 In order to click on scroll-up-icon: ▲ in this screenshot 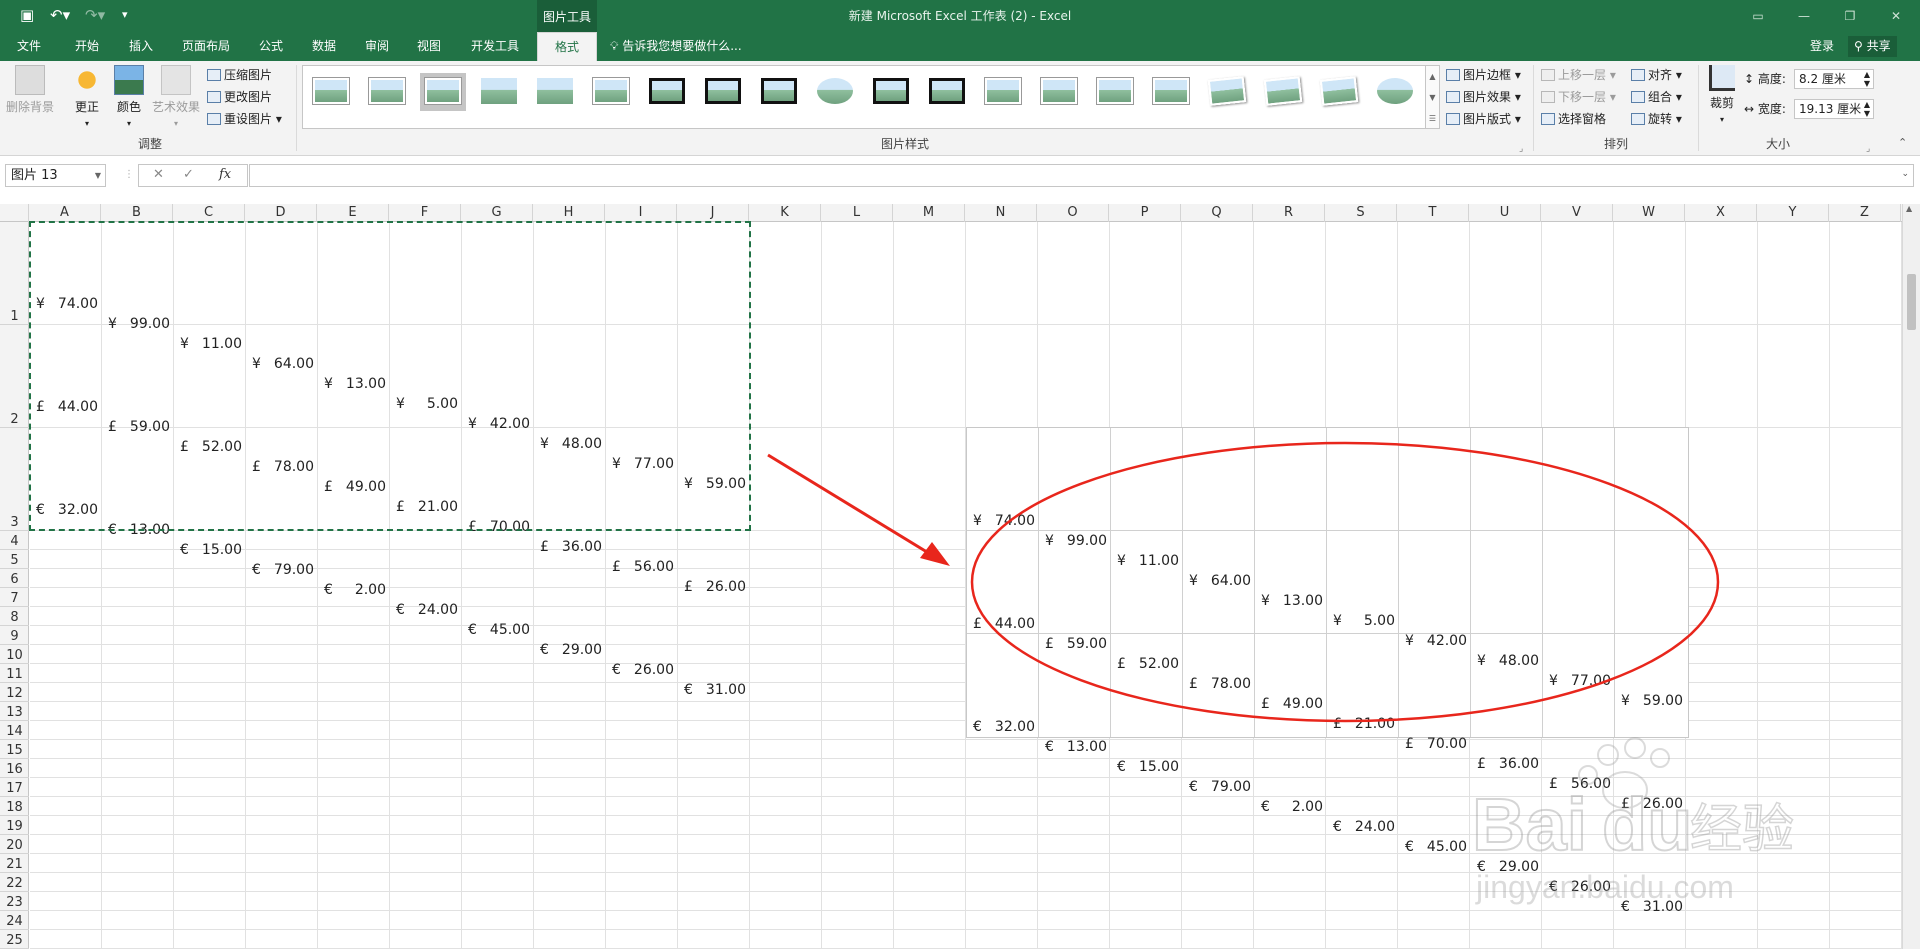, I will do `click(1909, 208)`.